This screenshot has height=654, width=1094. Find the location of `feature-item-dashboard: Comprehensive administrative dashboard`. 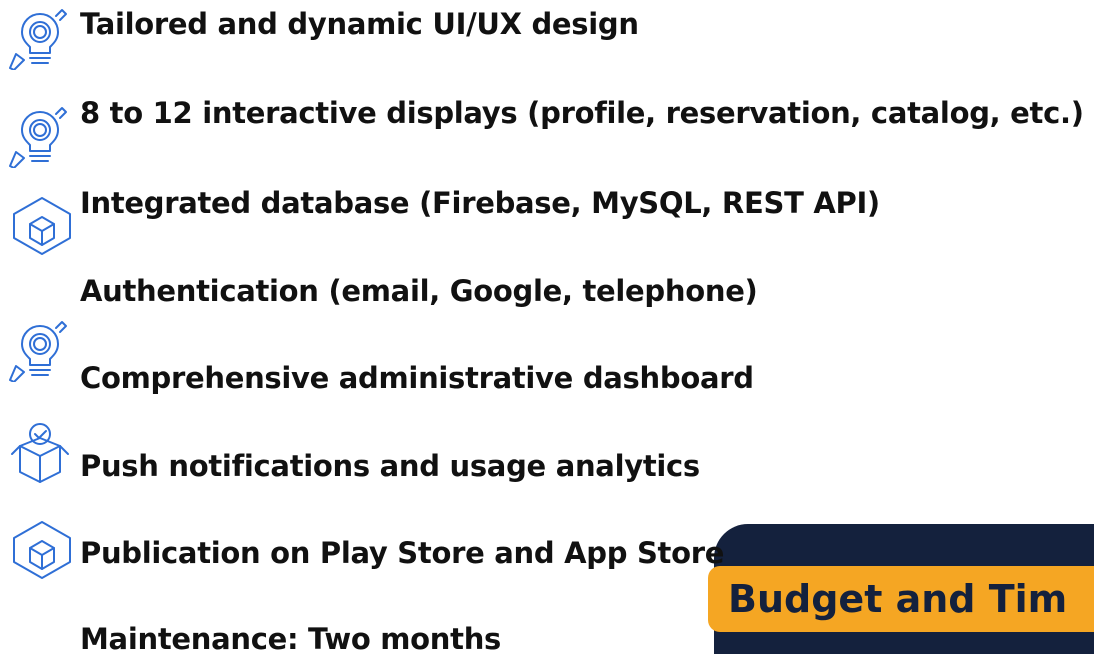

feature-item-dashboard: Comprehensive administrative dashboard is located at coordinates (417, 378).